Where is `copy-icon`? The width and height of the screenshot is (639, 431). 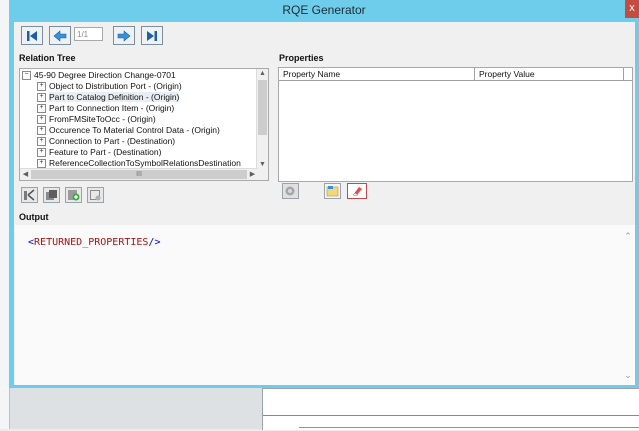
copy-icon is located at coordinates (51, 195).